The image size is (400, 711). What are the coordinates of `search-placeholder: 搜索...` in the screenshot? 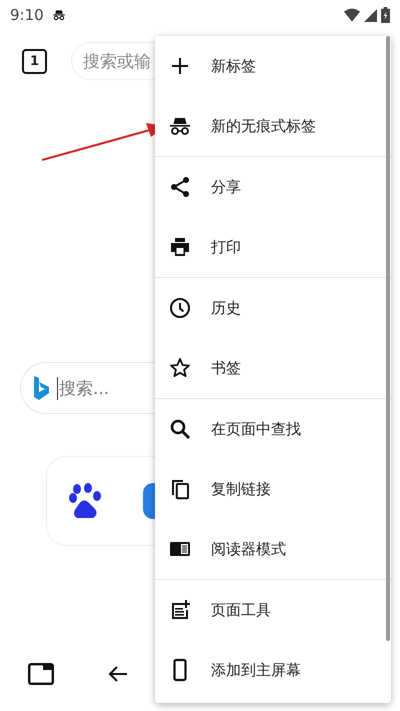 It's located at (83, 388).